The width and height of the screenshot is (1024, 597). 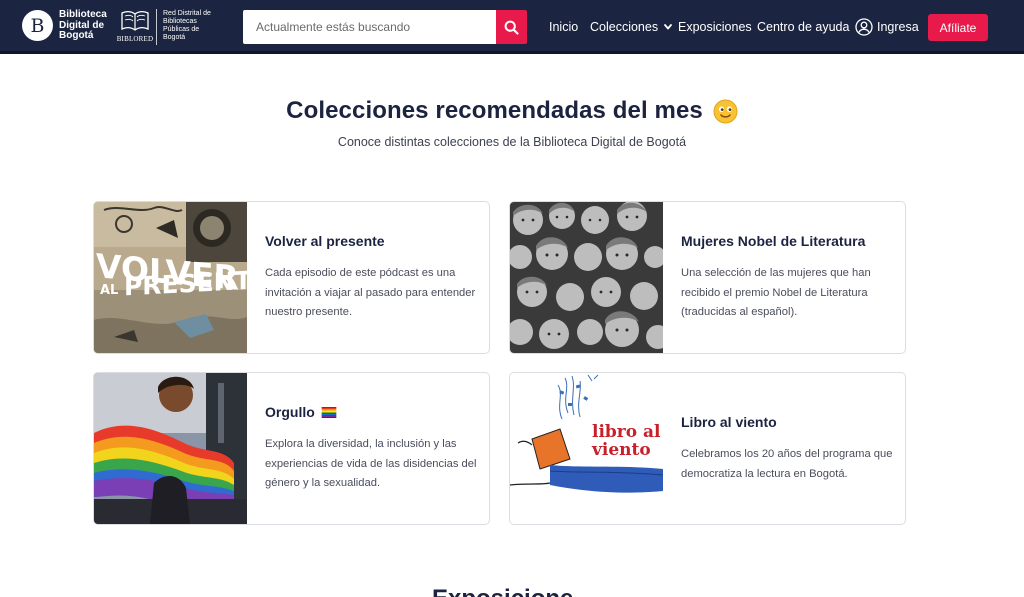 What do you see at coordinates (715, 27) in the screenshot?
I see `nav-exposiciones: Exposiciones` at bounding box center [715, 27].